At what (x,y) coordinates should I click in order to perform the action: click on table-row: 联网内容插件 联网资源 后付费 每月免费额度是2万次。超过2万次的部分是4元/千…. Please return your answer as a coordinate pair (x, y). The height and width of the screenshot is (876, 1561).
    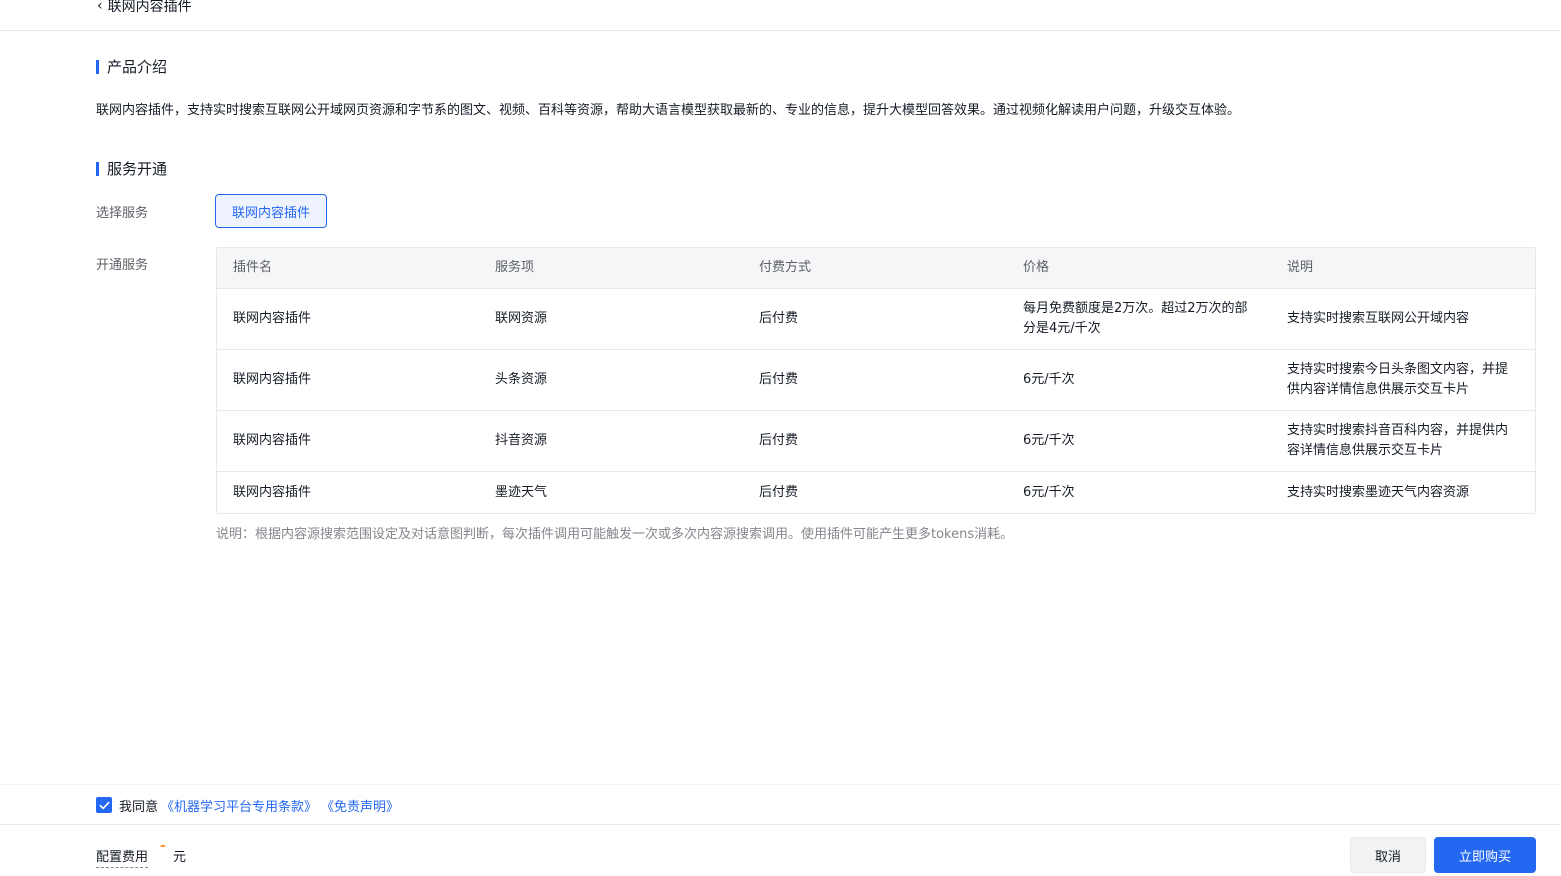
    Looking at the image, I should click on (876, 319).